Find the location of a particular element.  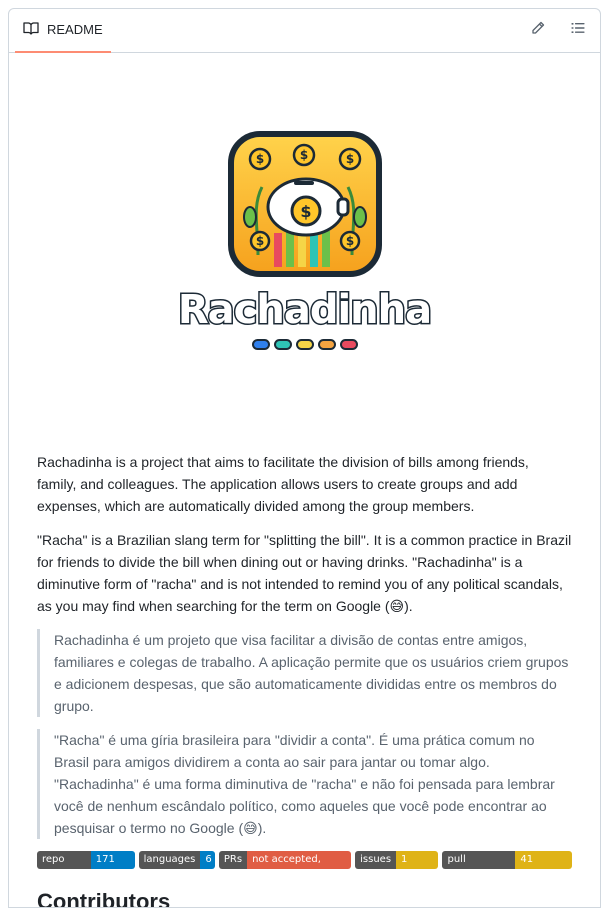

badge-value: 171 kB is located at coordinates (112, 860).